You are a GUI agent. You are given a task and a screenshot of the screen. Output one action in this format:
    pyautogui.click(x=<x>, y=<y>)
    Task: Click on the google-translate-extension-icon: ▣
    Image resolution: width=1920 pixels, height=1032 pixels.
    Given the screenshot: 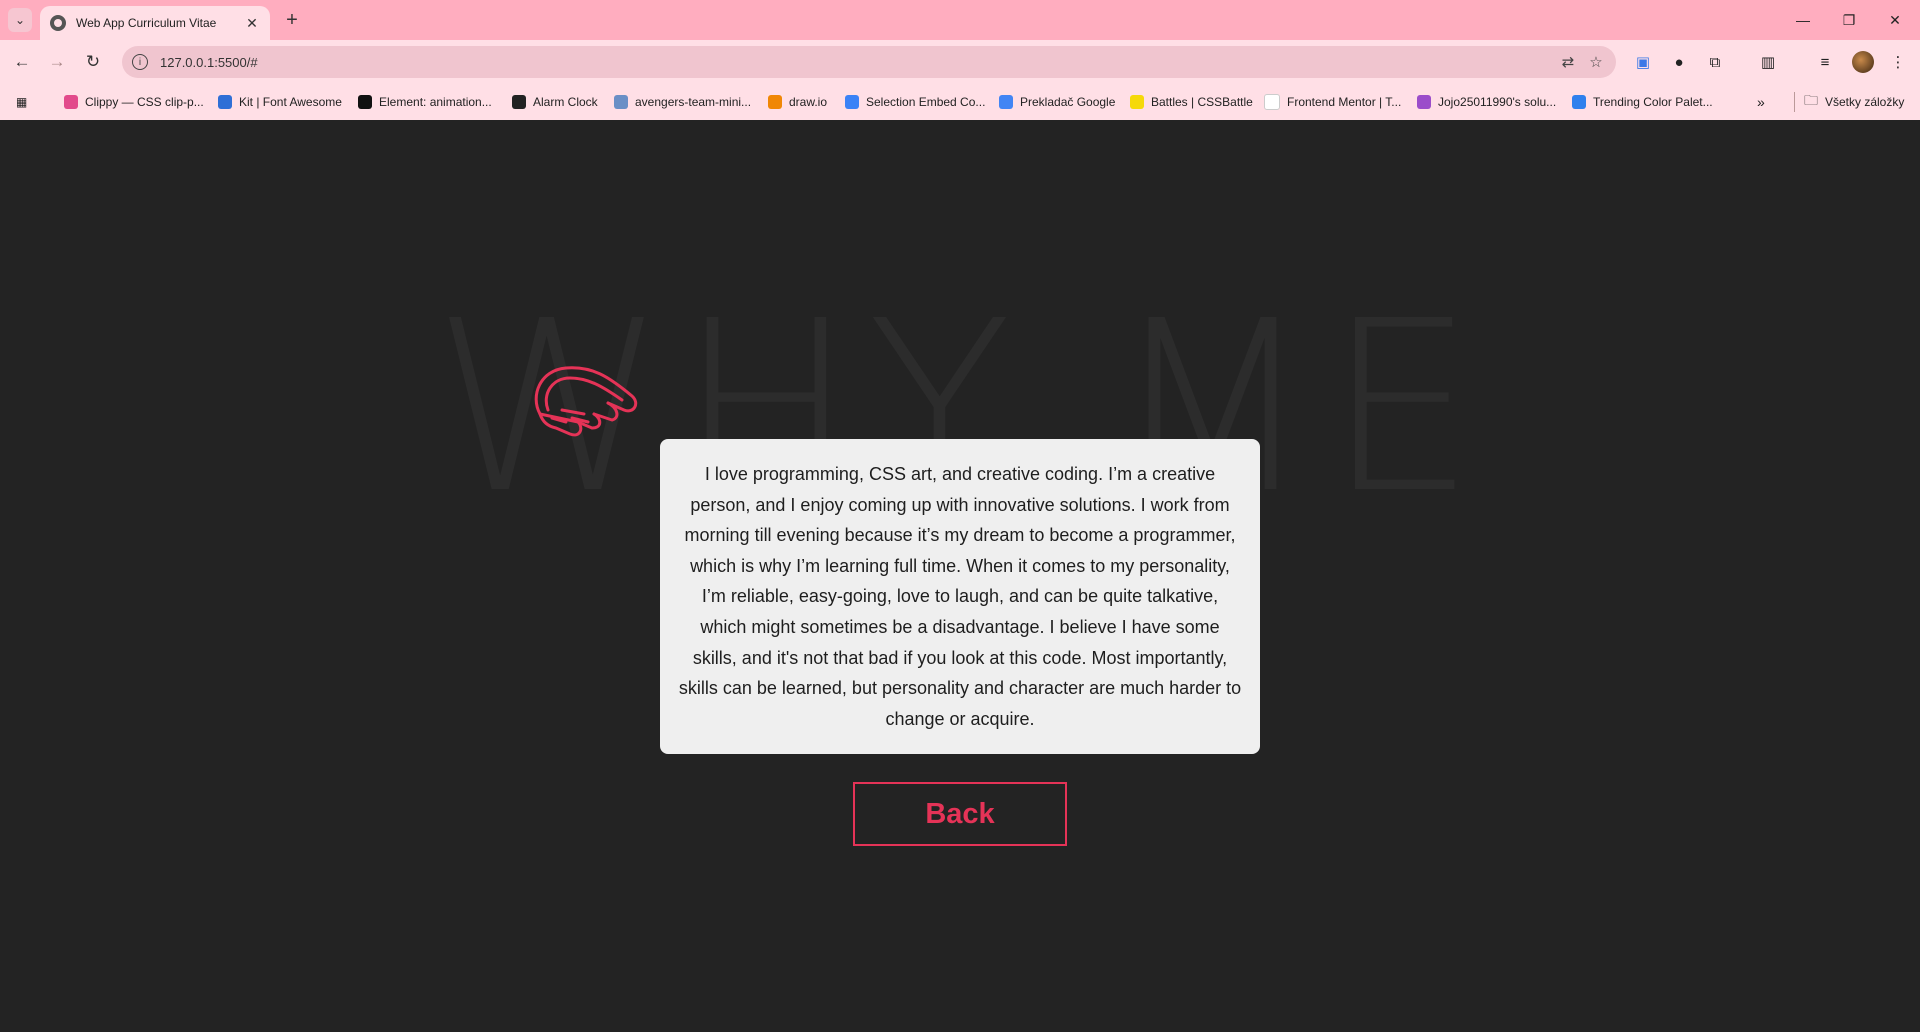 What is the action you would take?
    pyautogui.click(x=1643, y=62)
    